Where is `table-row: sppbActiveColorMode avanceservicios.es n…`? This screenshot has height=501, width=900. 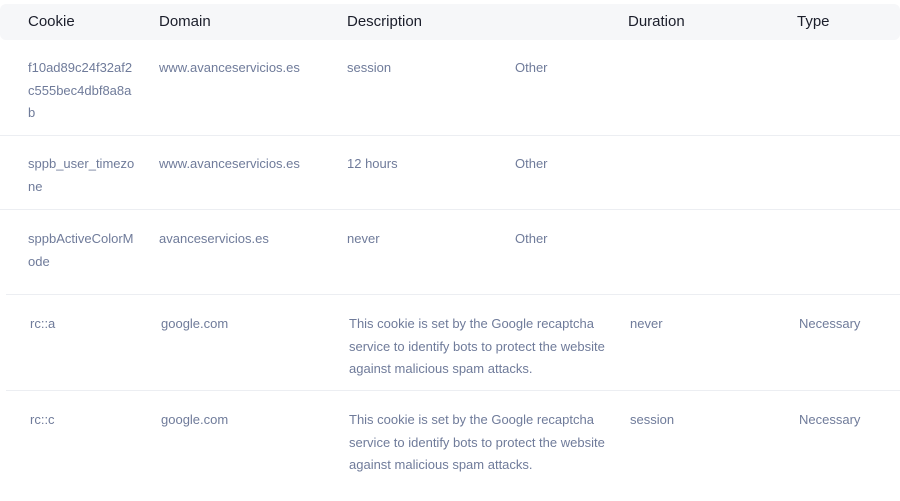
table-row: sppbActiveColorMode avanceservicios.es n… is located at coordinates (450, 261).